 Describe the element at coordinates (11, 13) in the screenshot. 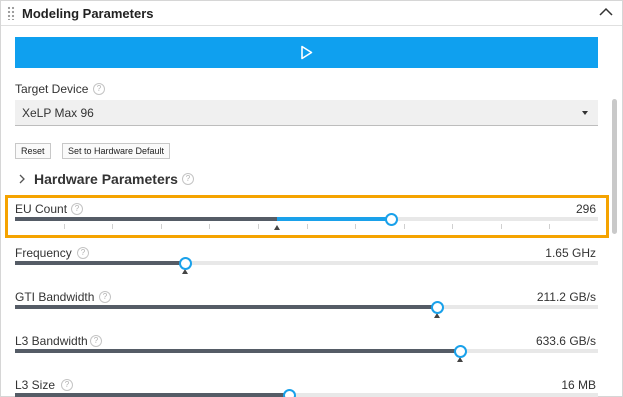

I see `drag-handle-icon` at that location.